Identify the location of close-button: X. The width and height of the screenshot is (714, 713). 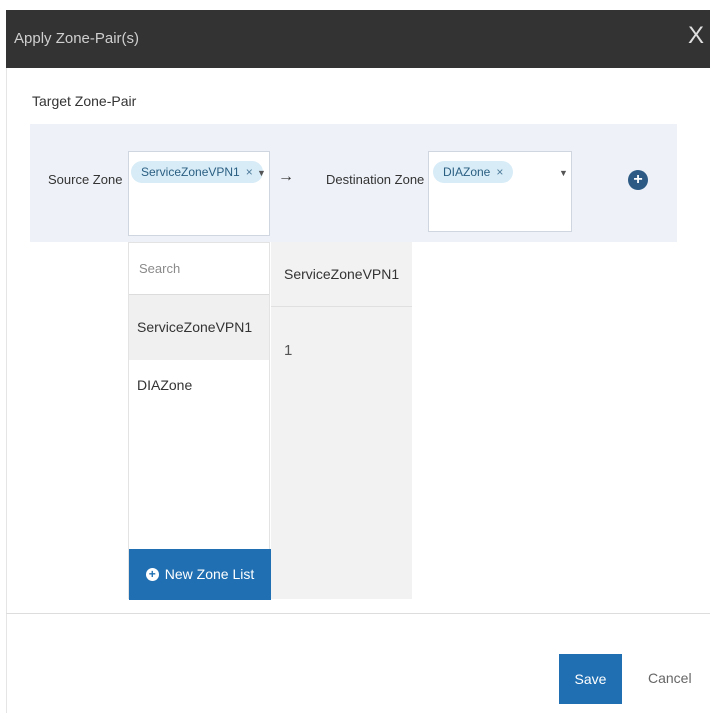
(696, 36).